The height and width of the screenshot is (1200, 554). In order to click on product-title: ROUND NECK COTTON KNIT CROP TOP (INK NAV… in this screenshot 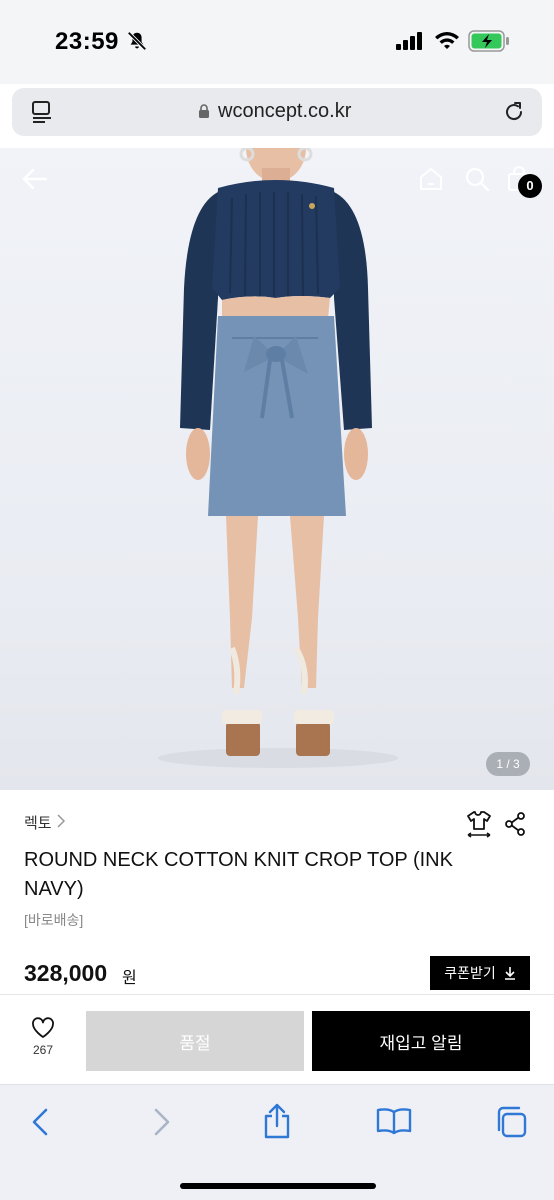, I will do `click(238, 874)`.